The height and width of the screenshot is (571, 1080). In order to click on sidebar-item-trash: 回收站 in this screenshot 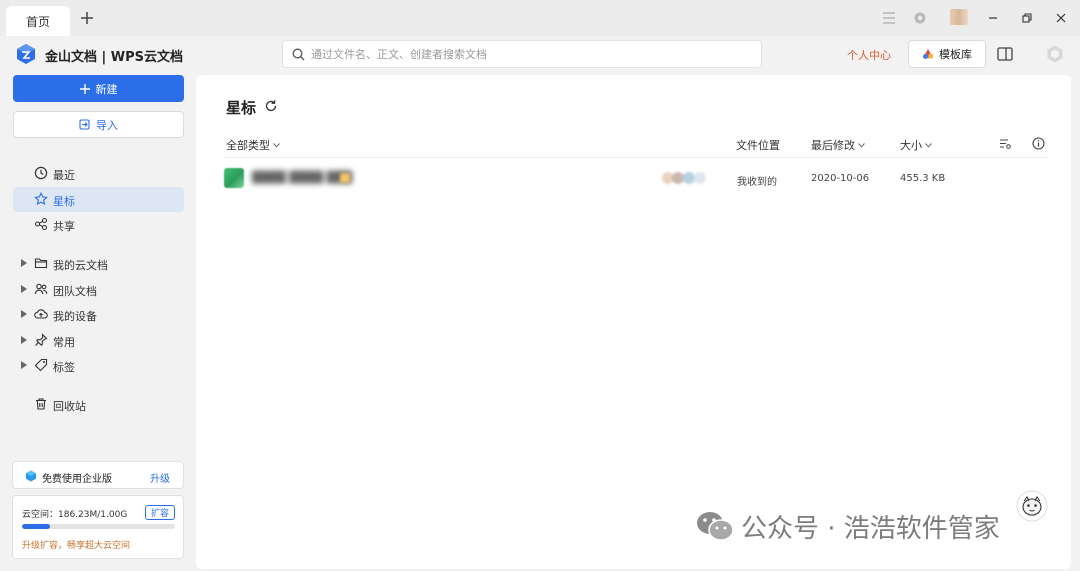, I will do `click(98, 404)`.